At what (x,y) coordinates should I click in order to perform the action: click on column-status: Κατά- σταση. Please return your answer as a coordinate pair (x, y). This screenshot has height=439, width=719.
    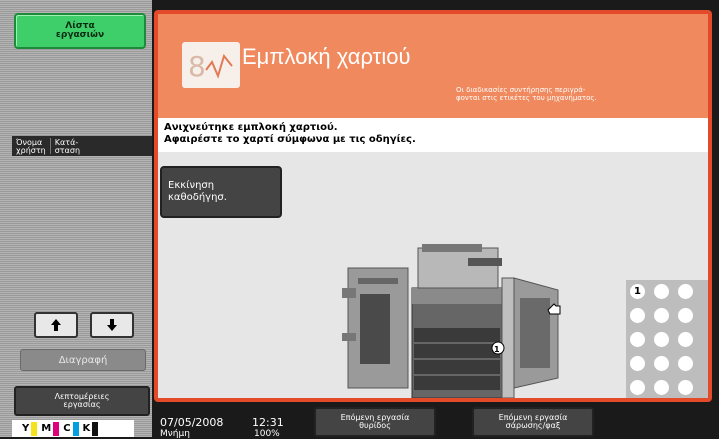
    Looking at the image, I should click on (67, 146).